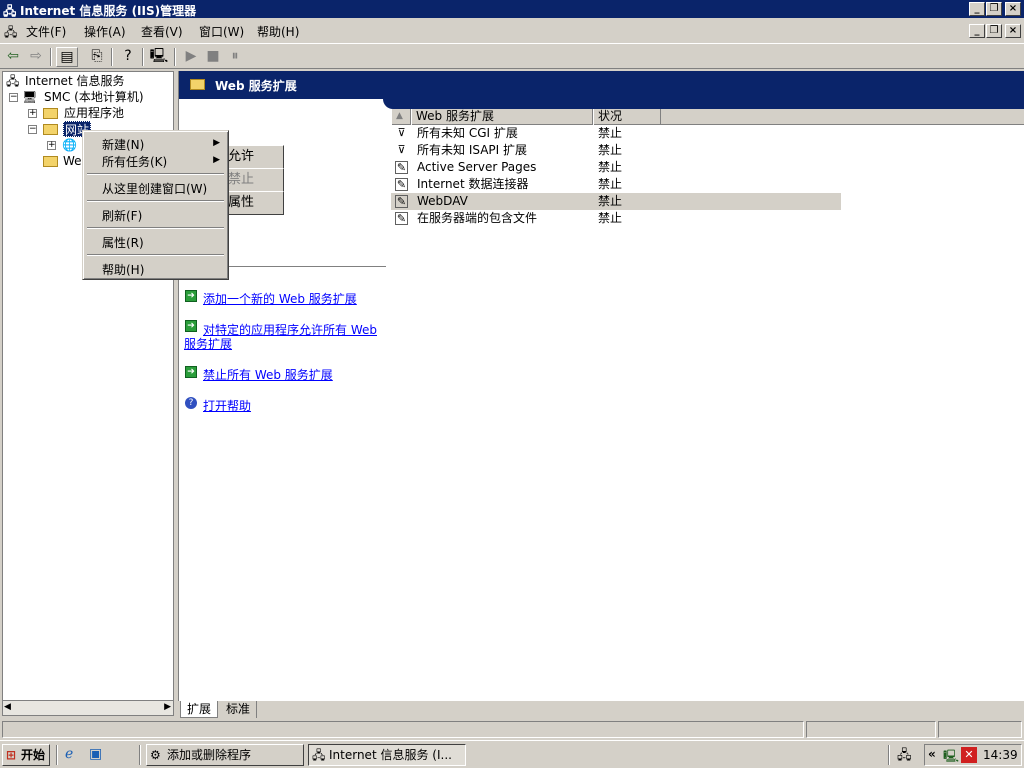 This screenshot has width=1024, height=768. I want to click on menu-view: 查看(V), so click(162, 31).